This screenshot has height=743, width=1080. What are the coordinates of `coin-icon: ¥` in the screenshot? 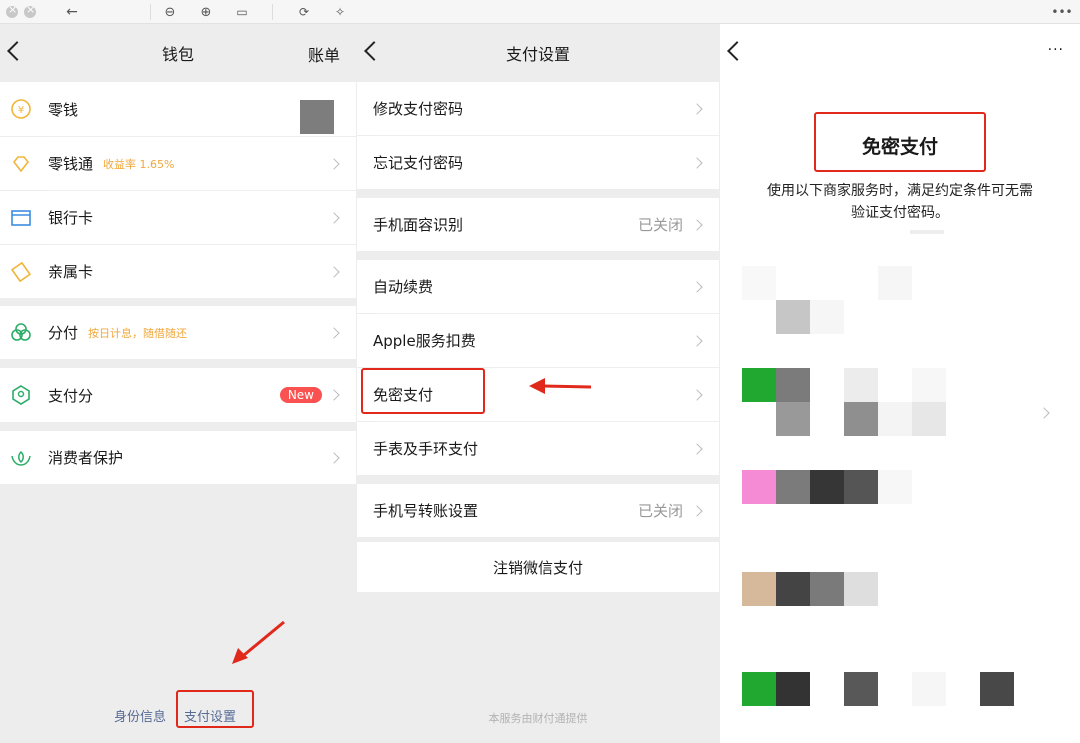 It's located at (21, 109).